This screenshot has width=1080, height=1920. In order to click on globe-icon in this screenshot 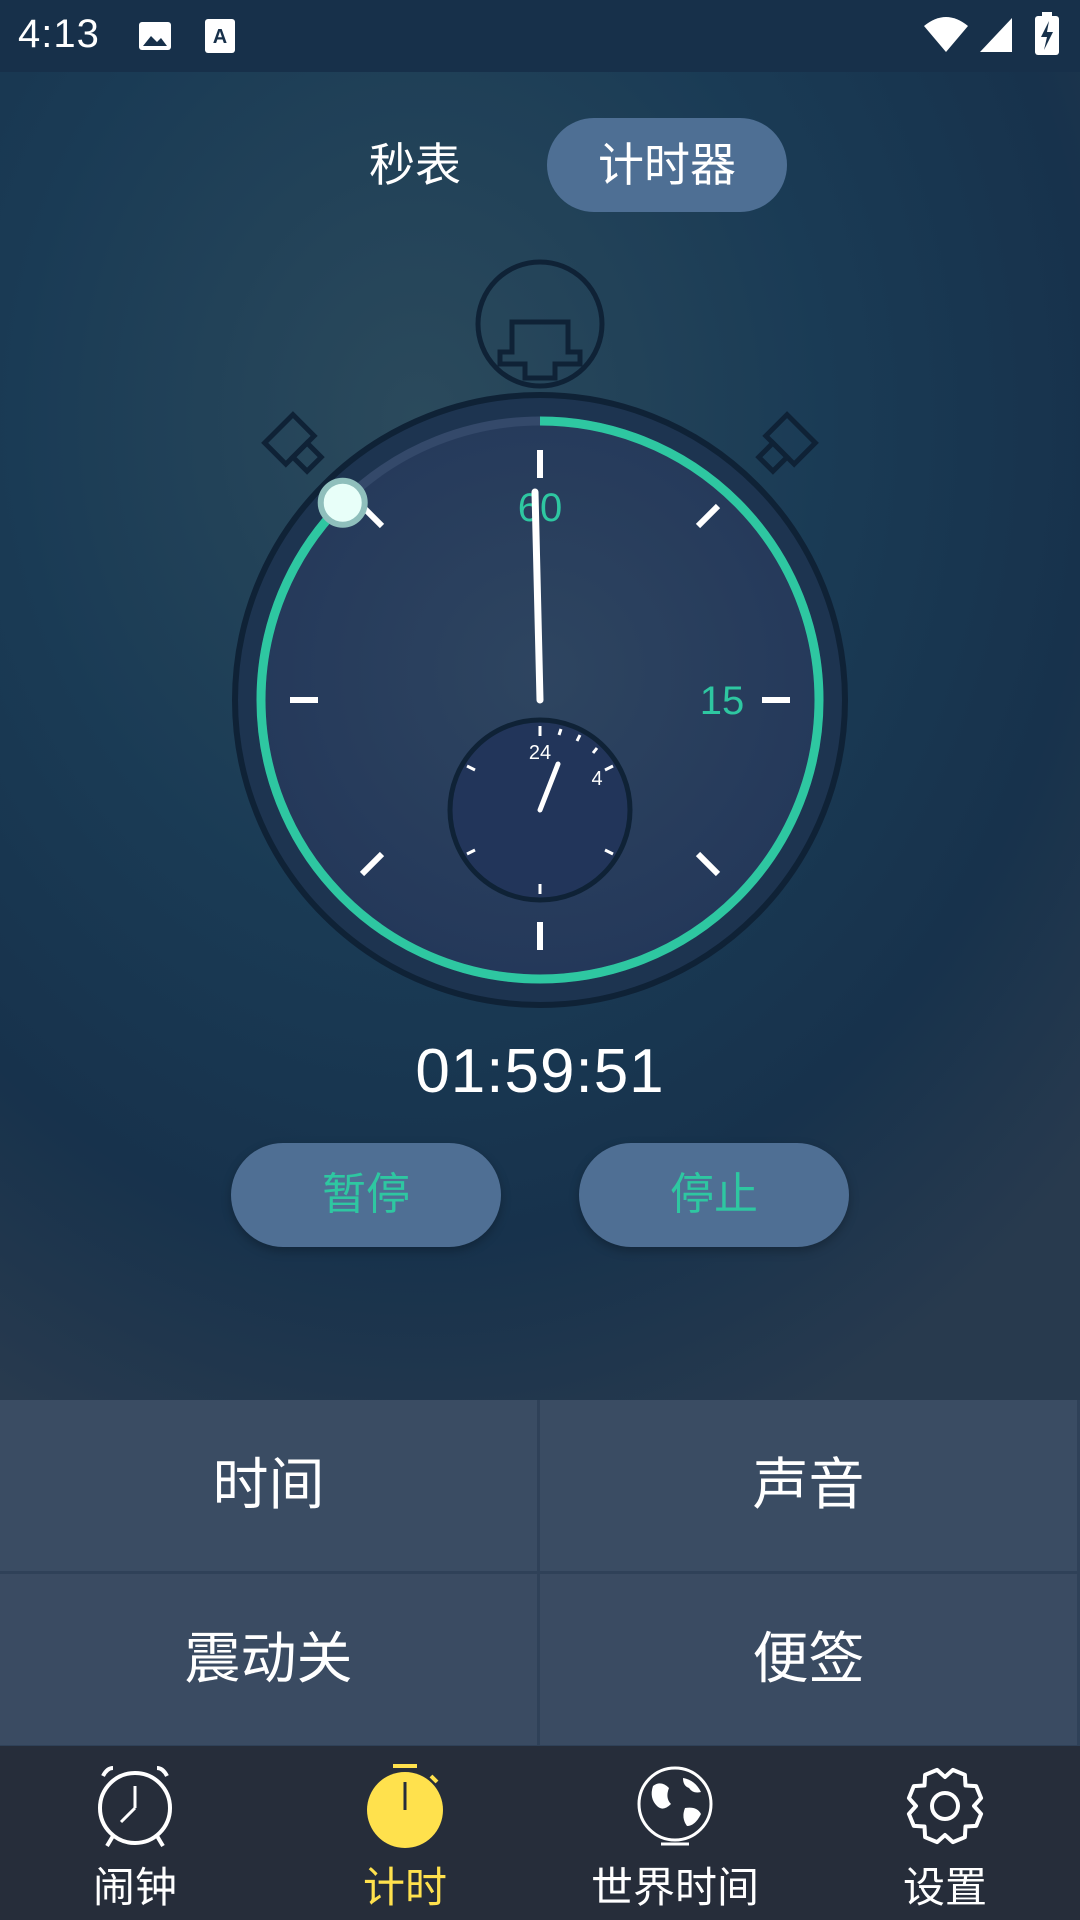, I will do `click(675, 1806)`.